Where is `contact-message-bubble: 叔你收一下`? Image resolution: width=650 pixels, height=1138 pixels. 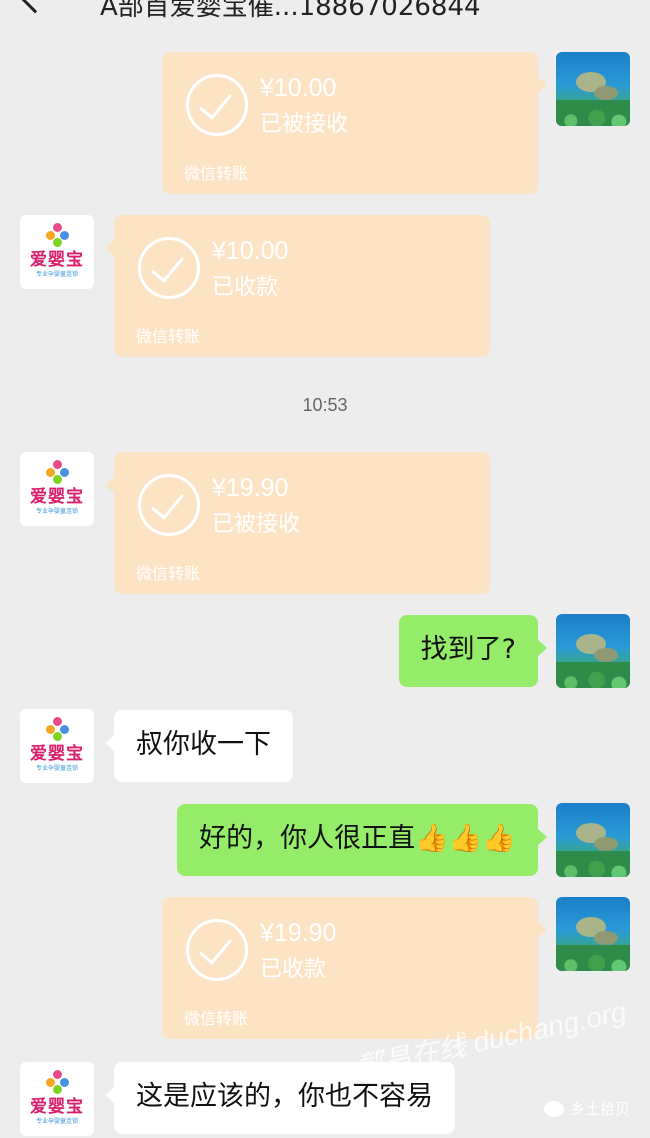
contact-message-bubble: 叔你收一下 is located at coordinates (199, 746).